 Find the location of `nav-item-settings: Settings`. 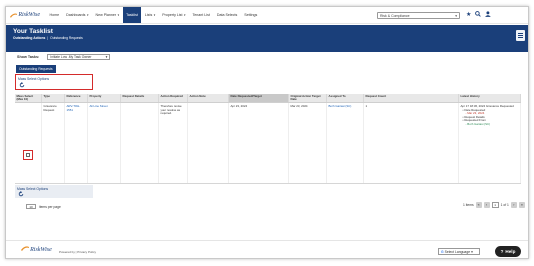

nav-item-settings: Settings is located at coordinates (251, 15).